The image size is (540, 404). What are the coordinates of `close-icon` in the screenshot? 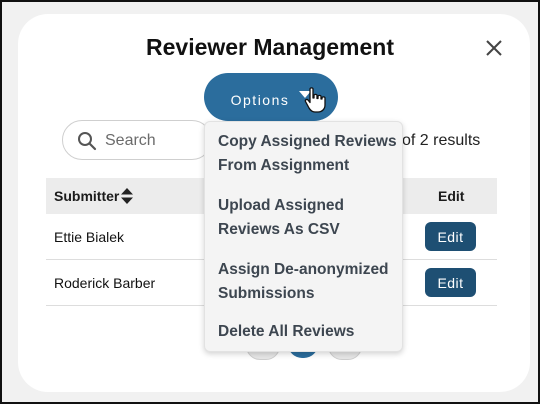 It's located at (494, 48).